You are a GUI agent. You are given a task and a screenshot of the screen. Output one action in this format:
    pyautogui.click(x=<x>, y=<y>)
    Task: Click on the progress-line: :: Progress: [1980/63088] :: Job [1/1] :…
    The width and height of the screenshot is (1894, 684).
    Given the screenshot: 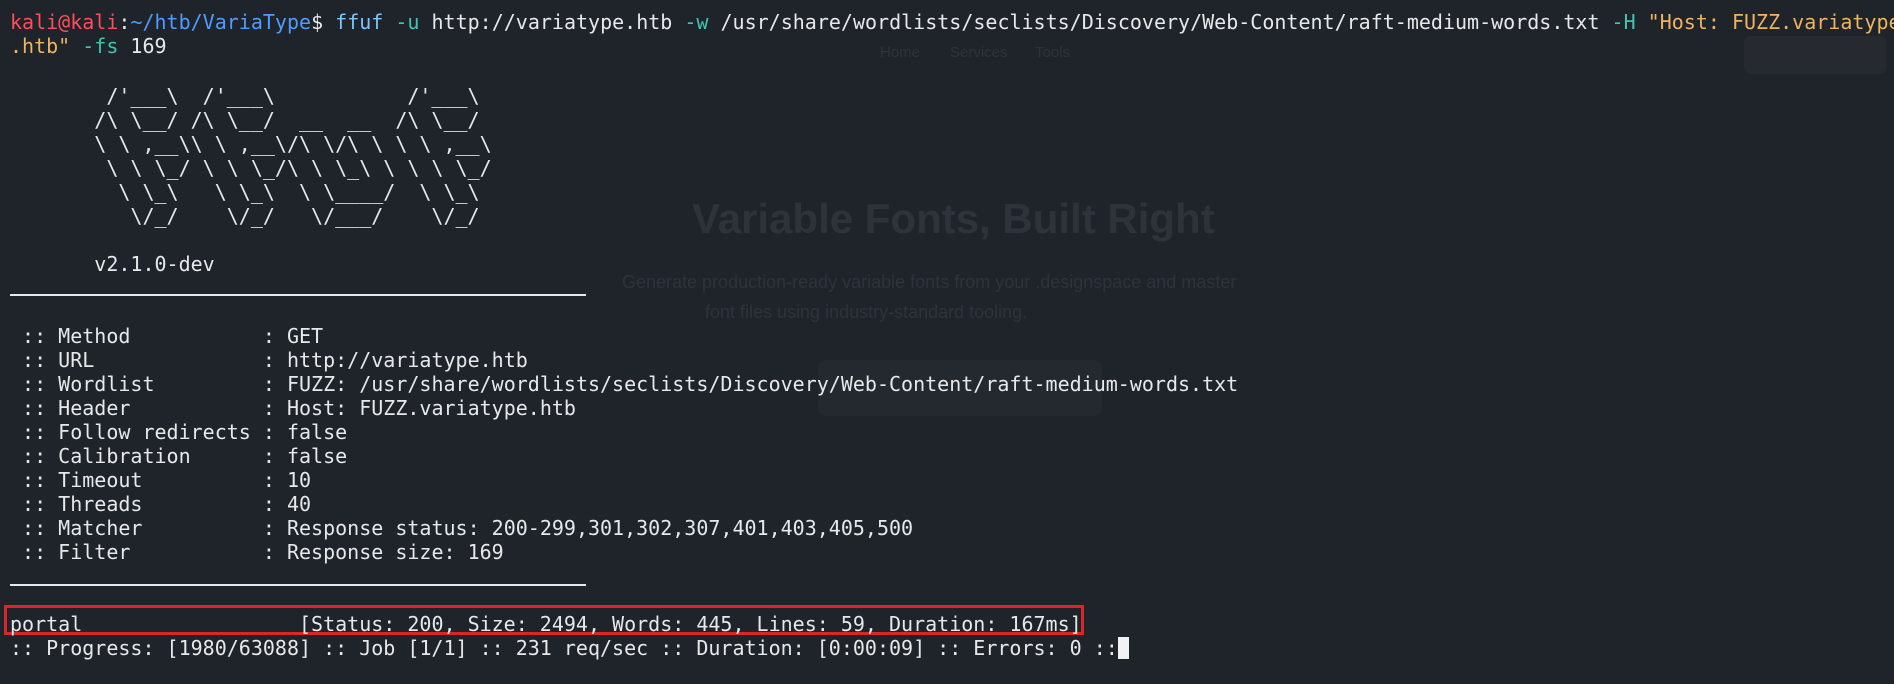 What is the action you would take?
    pyautogui.click(x=569, y=648)
    